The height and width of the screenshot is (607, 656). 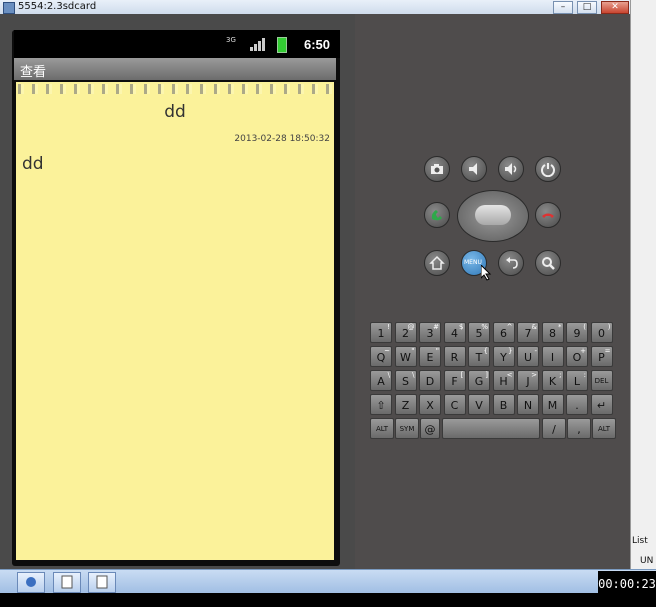 What do you see at coordinates (535, 351) in the screenshot?
I see `key-shift-label: -` at bounding box center [535, 351].